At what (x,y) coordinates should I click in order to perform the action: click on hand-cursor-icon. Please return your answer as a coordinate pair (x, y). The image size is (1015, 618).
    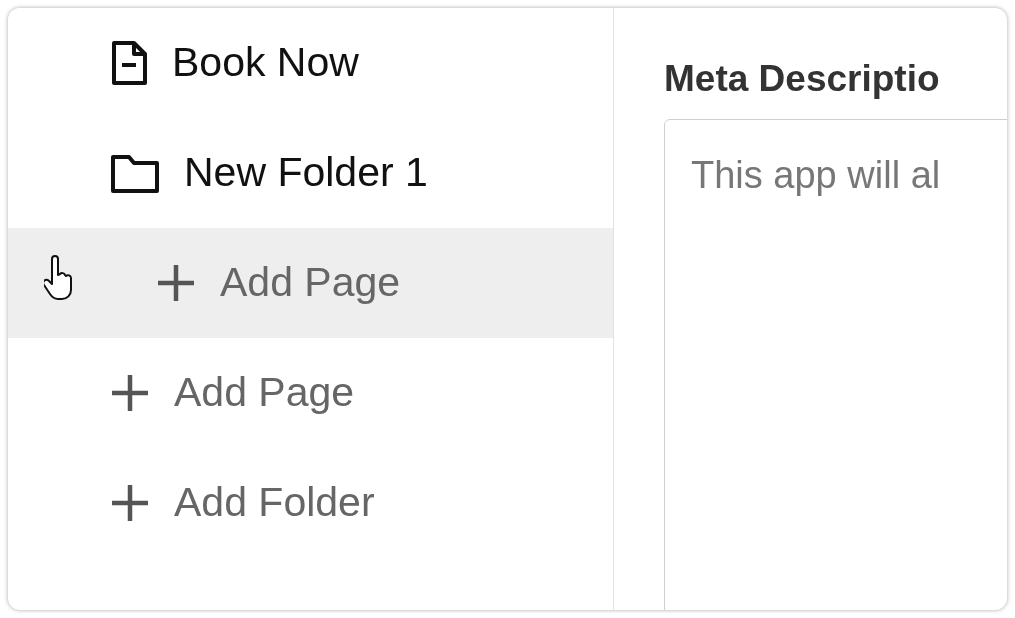
    Looking at the image, I should click on (59, 278).